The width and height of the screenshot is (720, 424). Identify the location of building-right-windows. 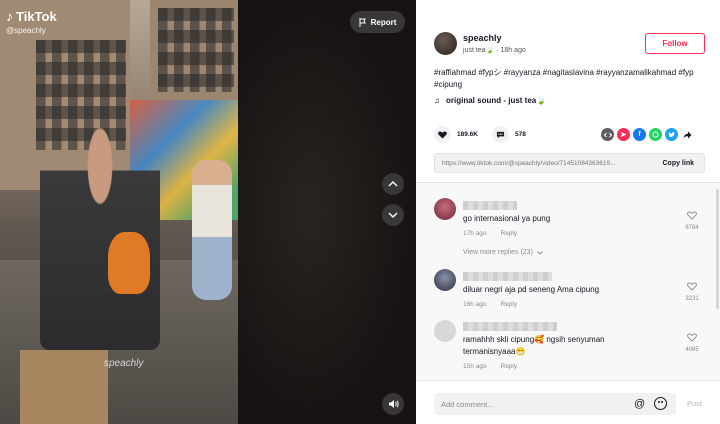
(196, 50).